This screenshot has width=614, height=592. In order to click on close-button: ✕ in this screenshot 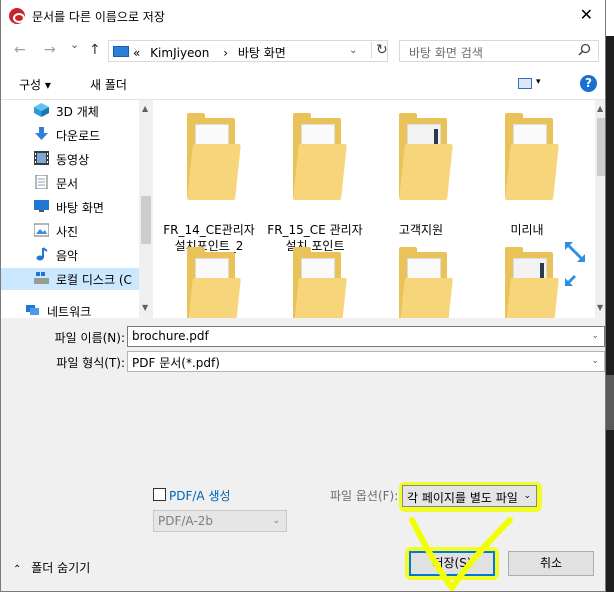, I will do `click(586, 14)`.